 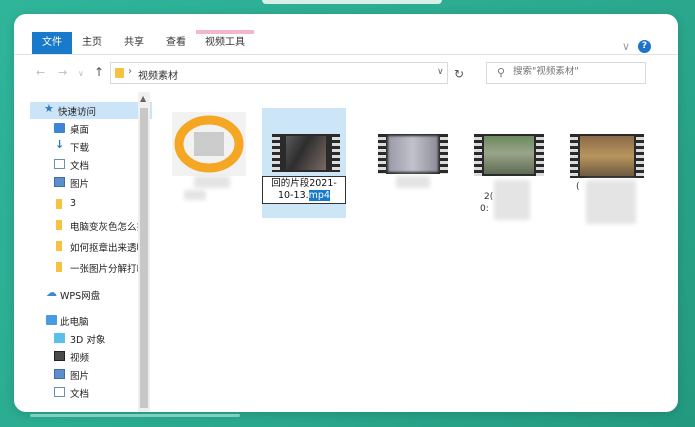 I want to click on search-input, so click(x=577, y=71).